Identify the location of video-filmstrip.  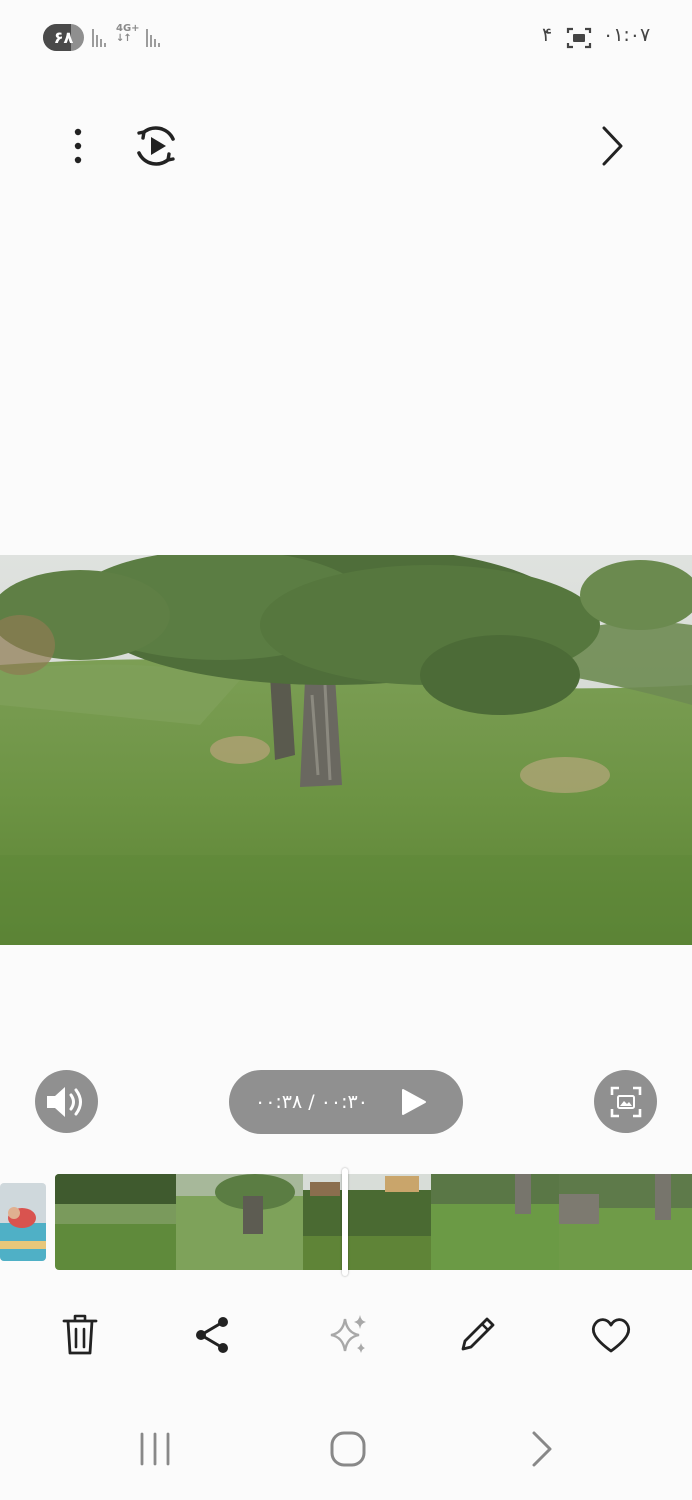
(373, 1222).